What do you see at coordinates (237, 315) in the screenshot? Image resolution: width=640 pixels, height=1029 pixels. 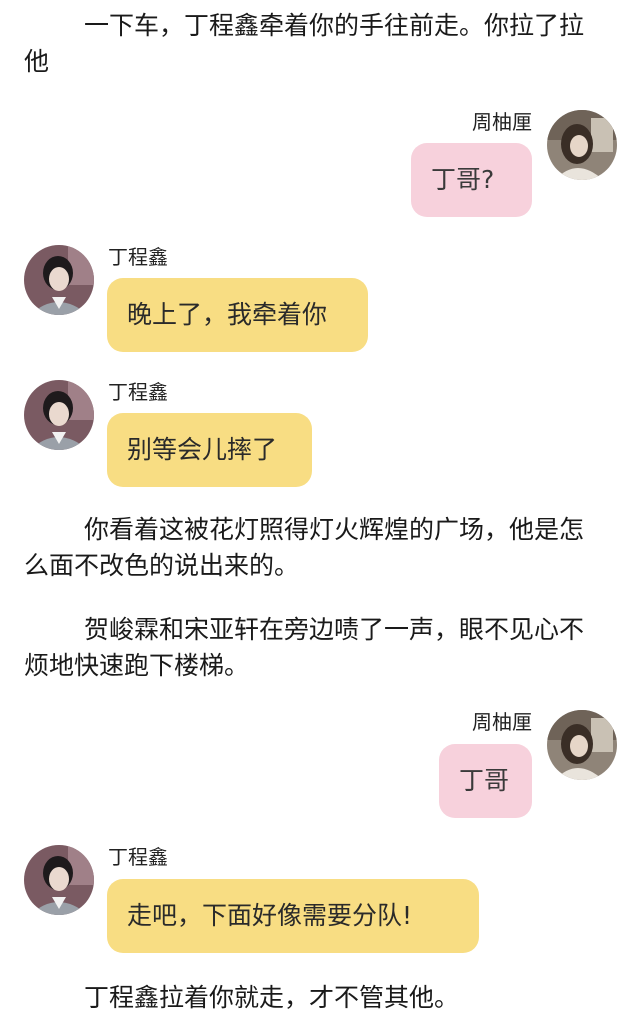 I see `chat-bubble-left: 晚上了，我牵着你` at bounding box center [237, 315].